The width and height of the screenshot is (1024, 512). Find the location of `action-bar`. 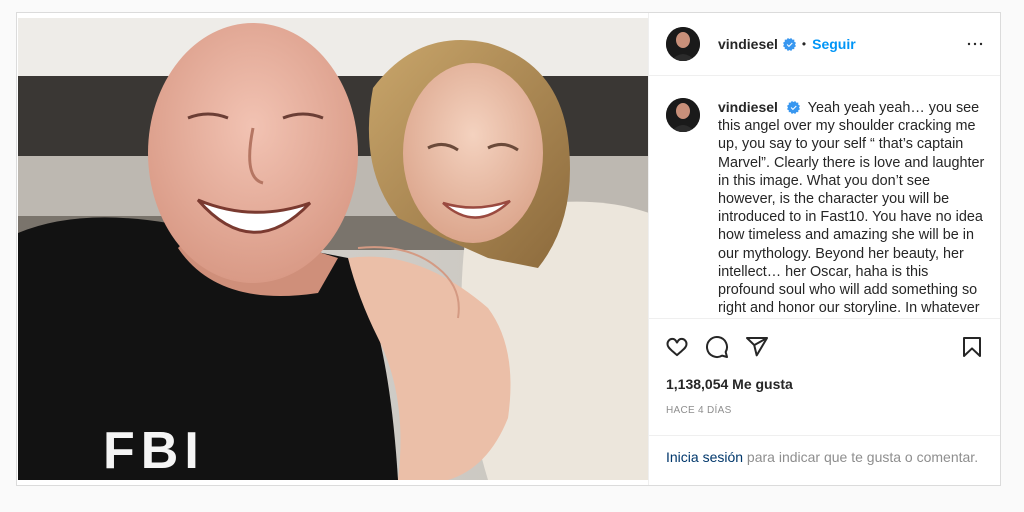

action-bar is located at coordinates (824, 347).